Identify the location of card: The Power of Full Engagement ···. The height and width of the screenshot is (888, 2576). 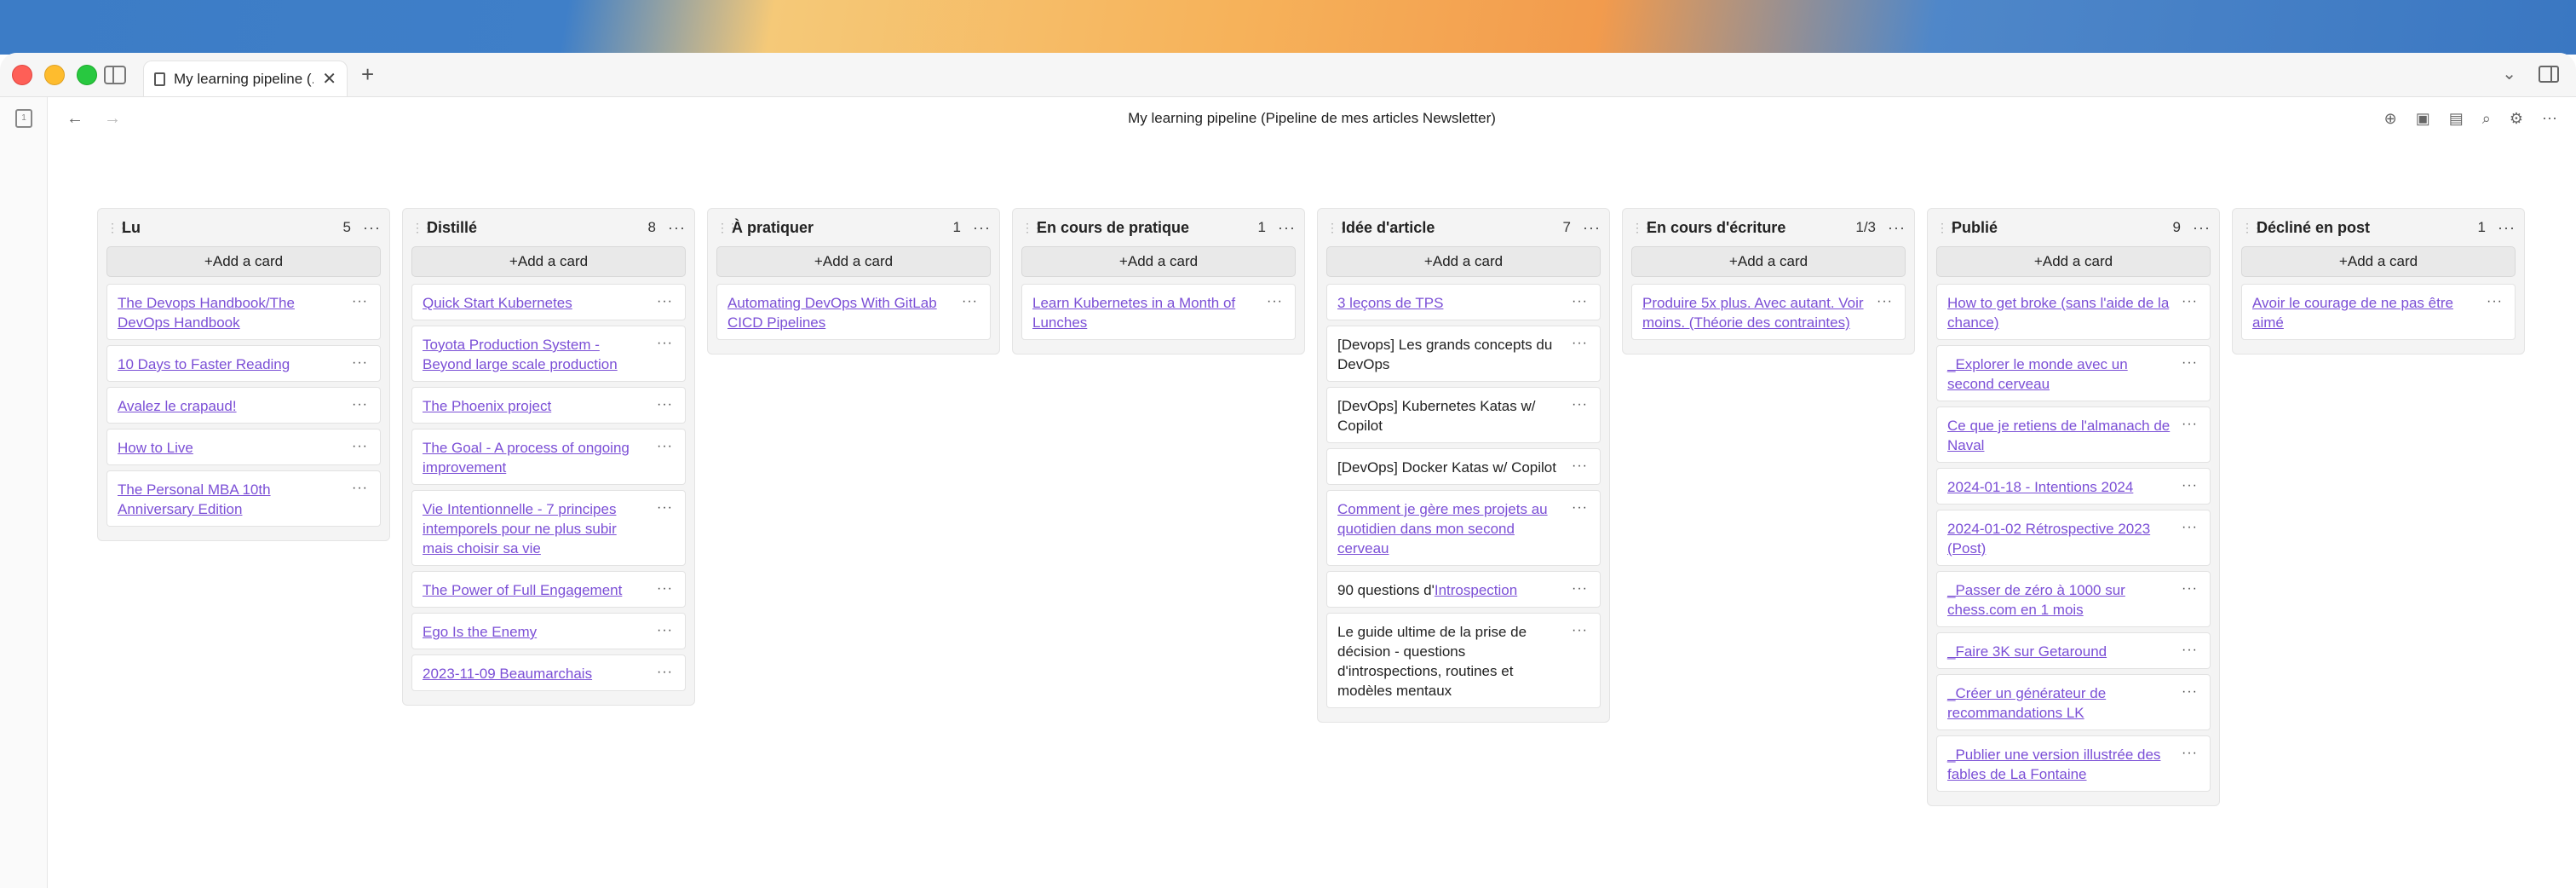
(548, 589).